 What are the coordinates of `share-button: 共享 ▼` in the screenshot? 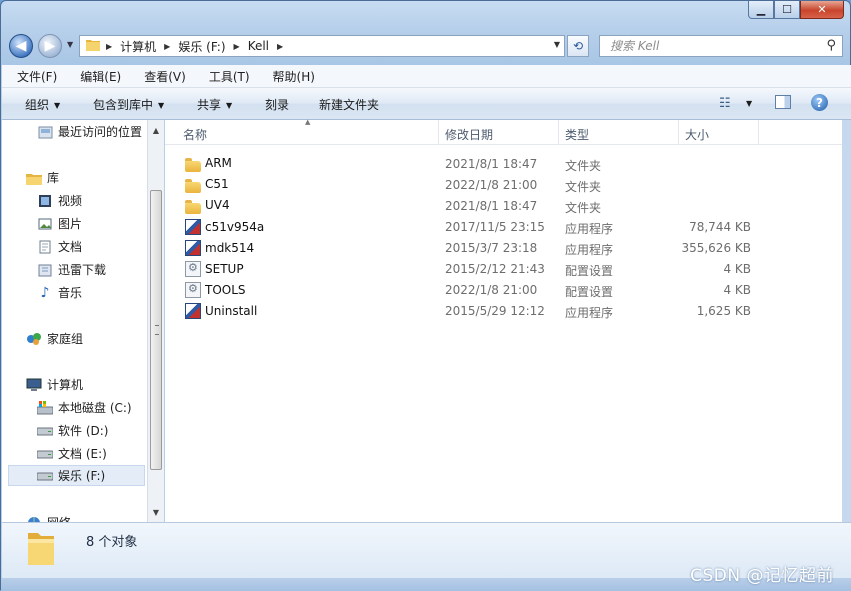 It's located at (214, 104).